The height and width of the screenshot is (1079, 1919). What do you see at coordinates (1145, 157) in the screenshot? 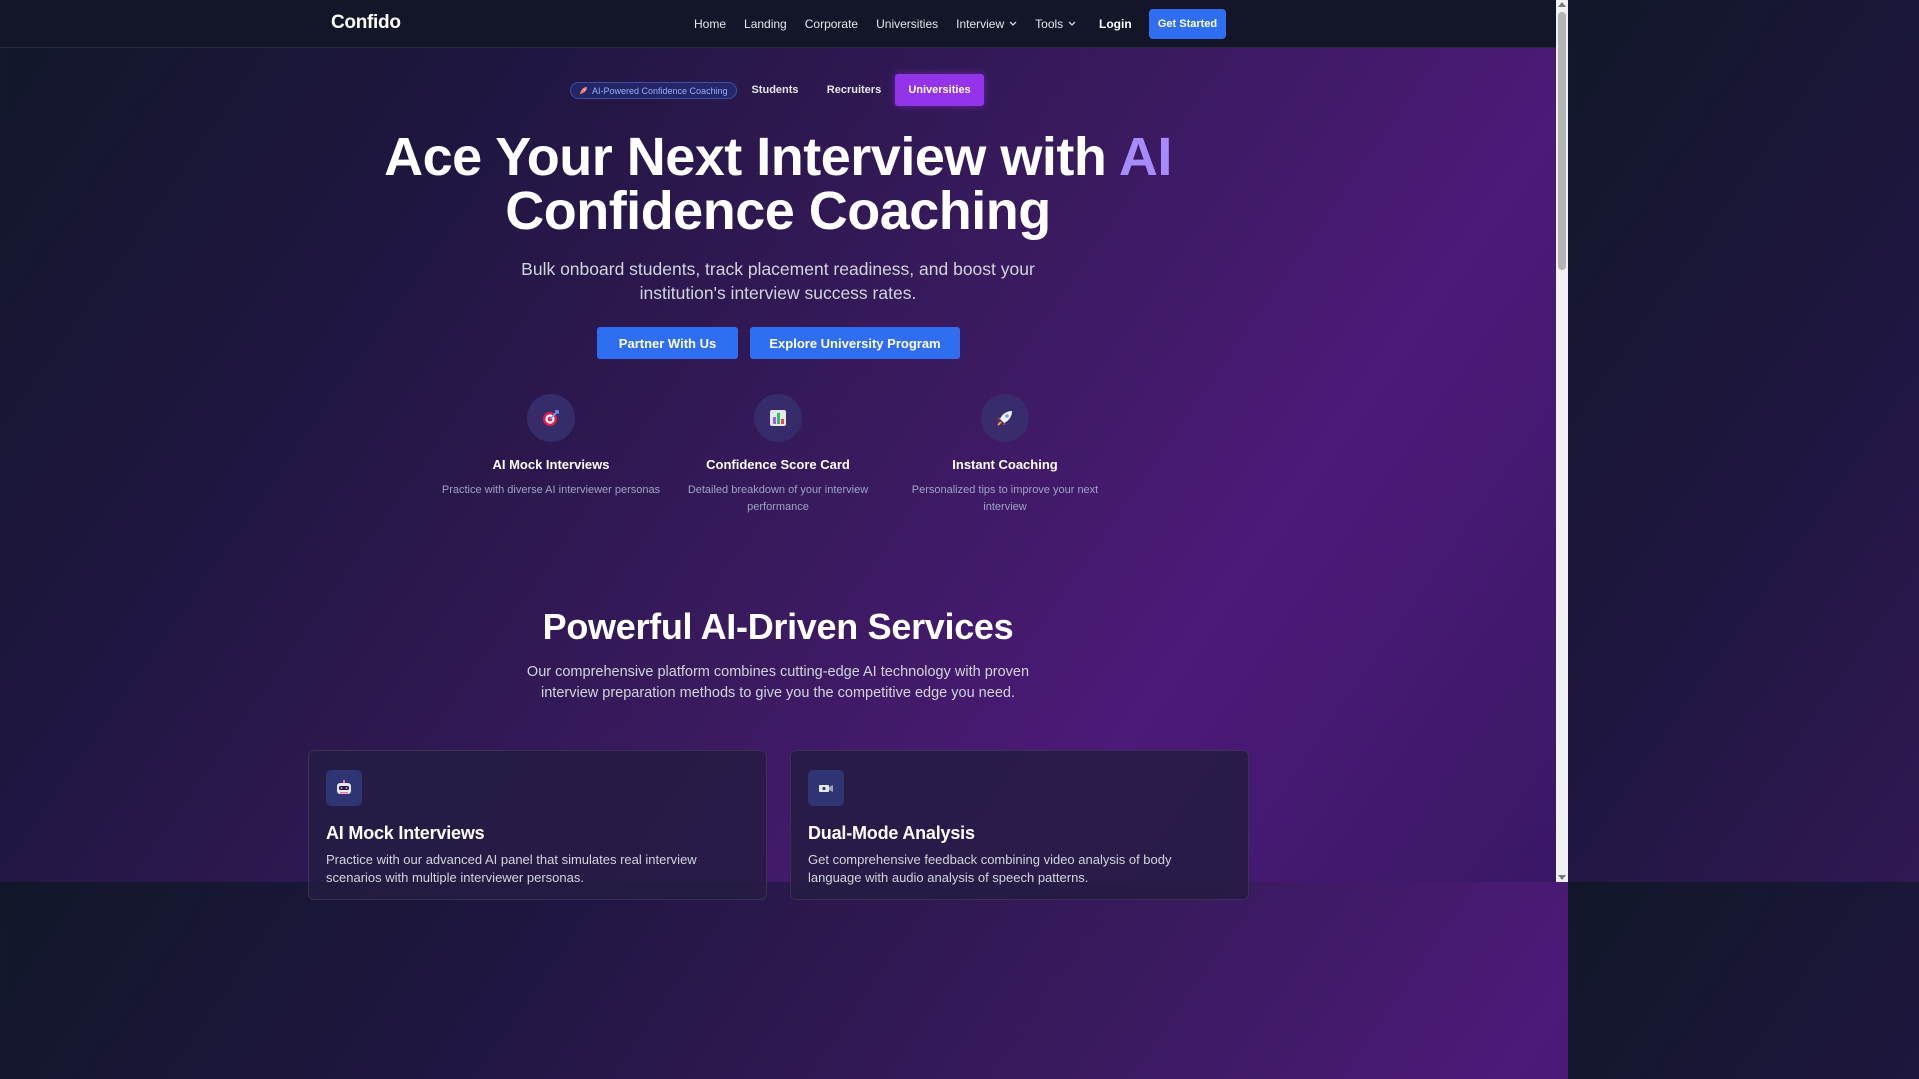
I see `hero-title-accent: AI` at bounding box center [1145, 157].